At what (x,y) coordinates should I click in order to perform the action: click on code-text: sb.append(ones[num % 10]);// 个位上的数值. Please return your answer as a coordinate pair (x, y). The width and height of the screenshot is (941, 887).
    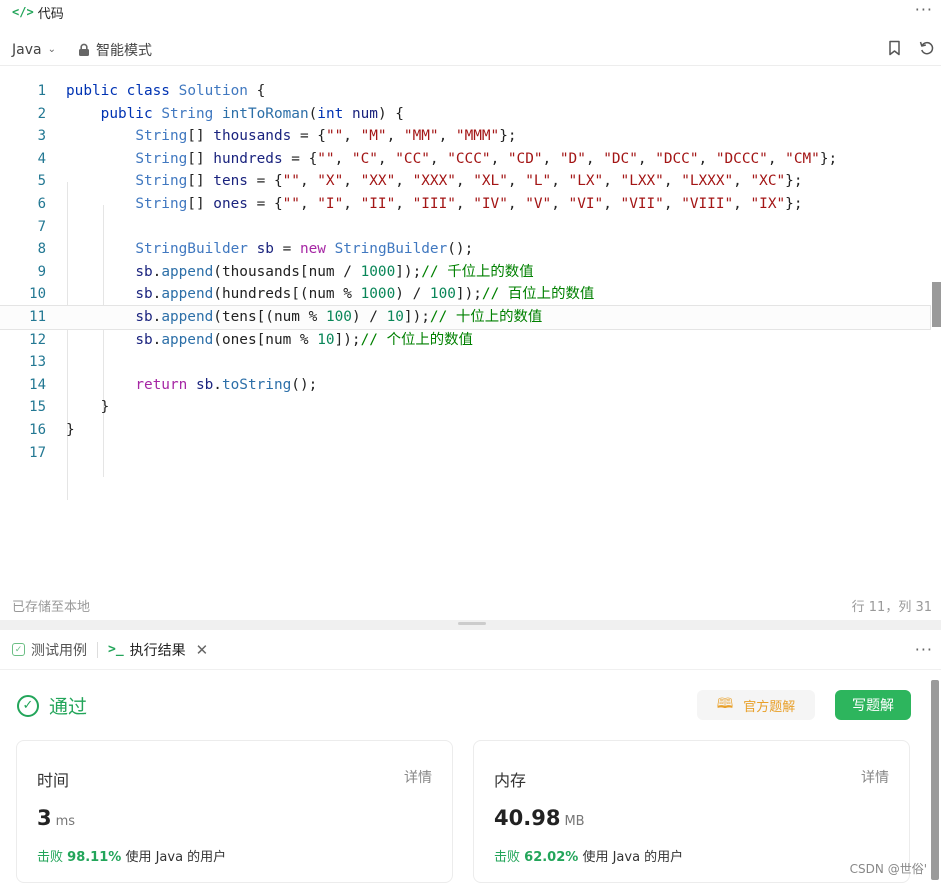
    Looking at the image, I should click on (269, 340).